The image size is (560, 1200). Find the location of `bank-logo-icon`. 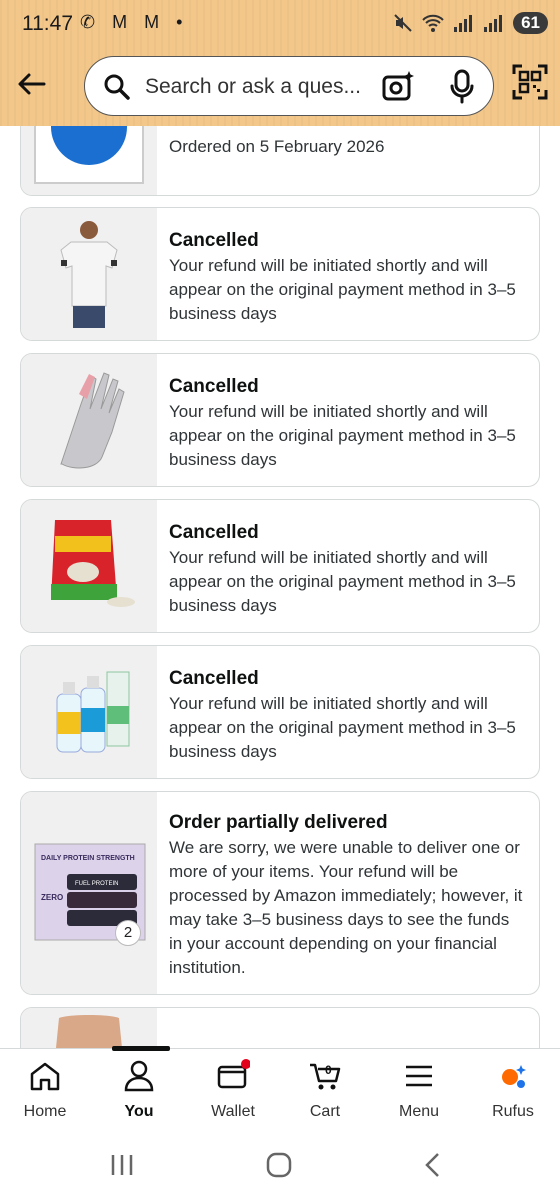

bank-logo-icon is located at coordinates (89, 155).